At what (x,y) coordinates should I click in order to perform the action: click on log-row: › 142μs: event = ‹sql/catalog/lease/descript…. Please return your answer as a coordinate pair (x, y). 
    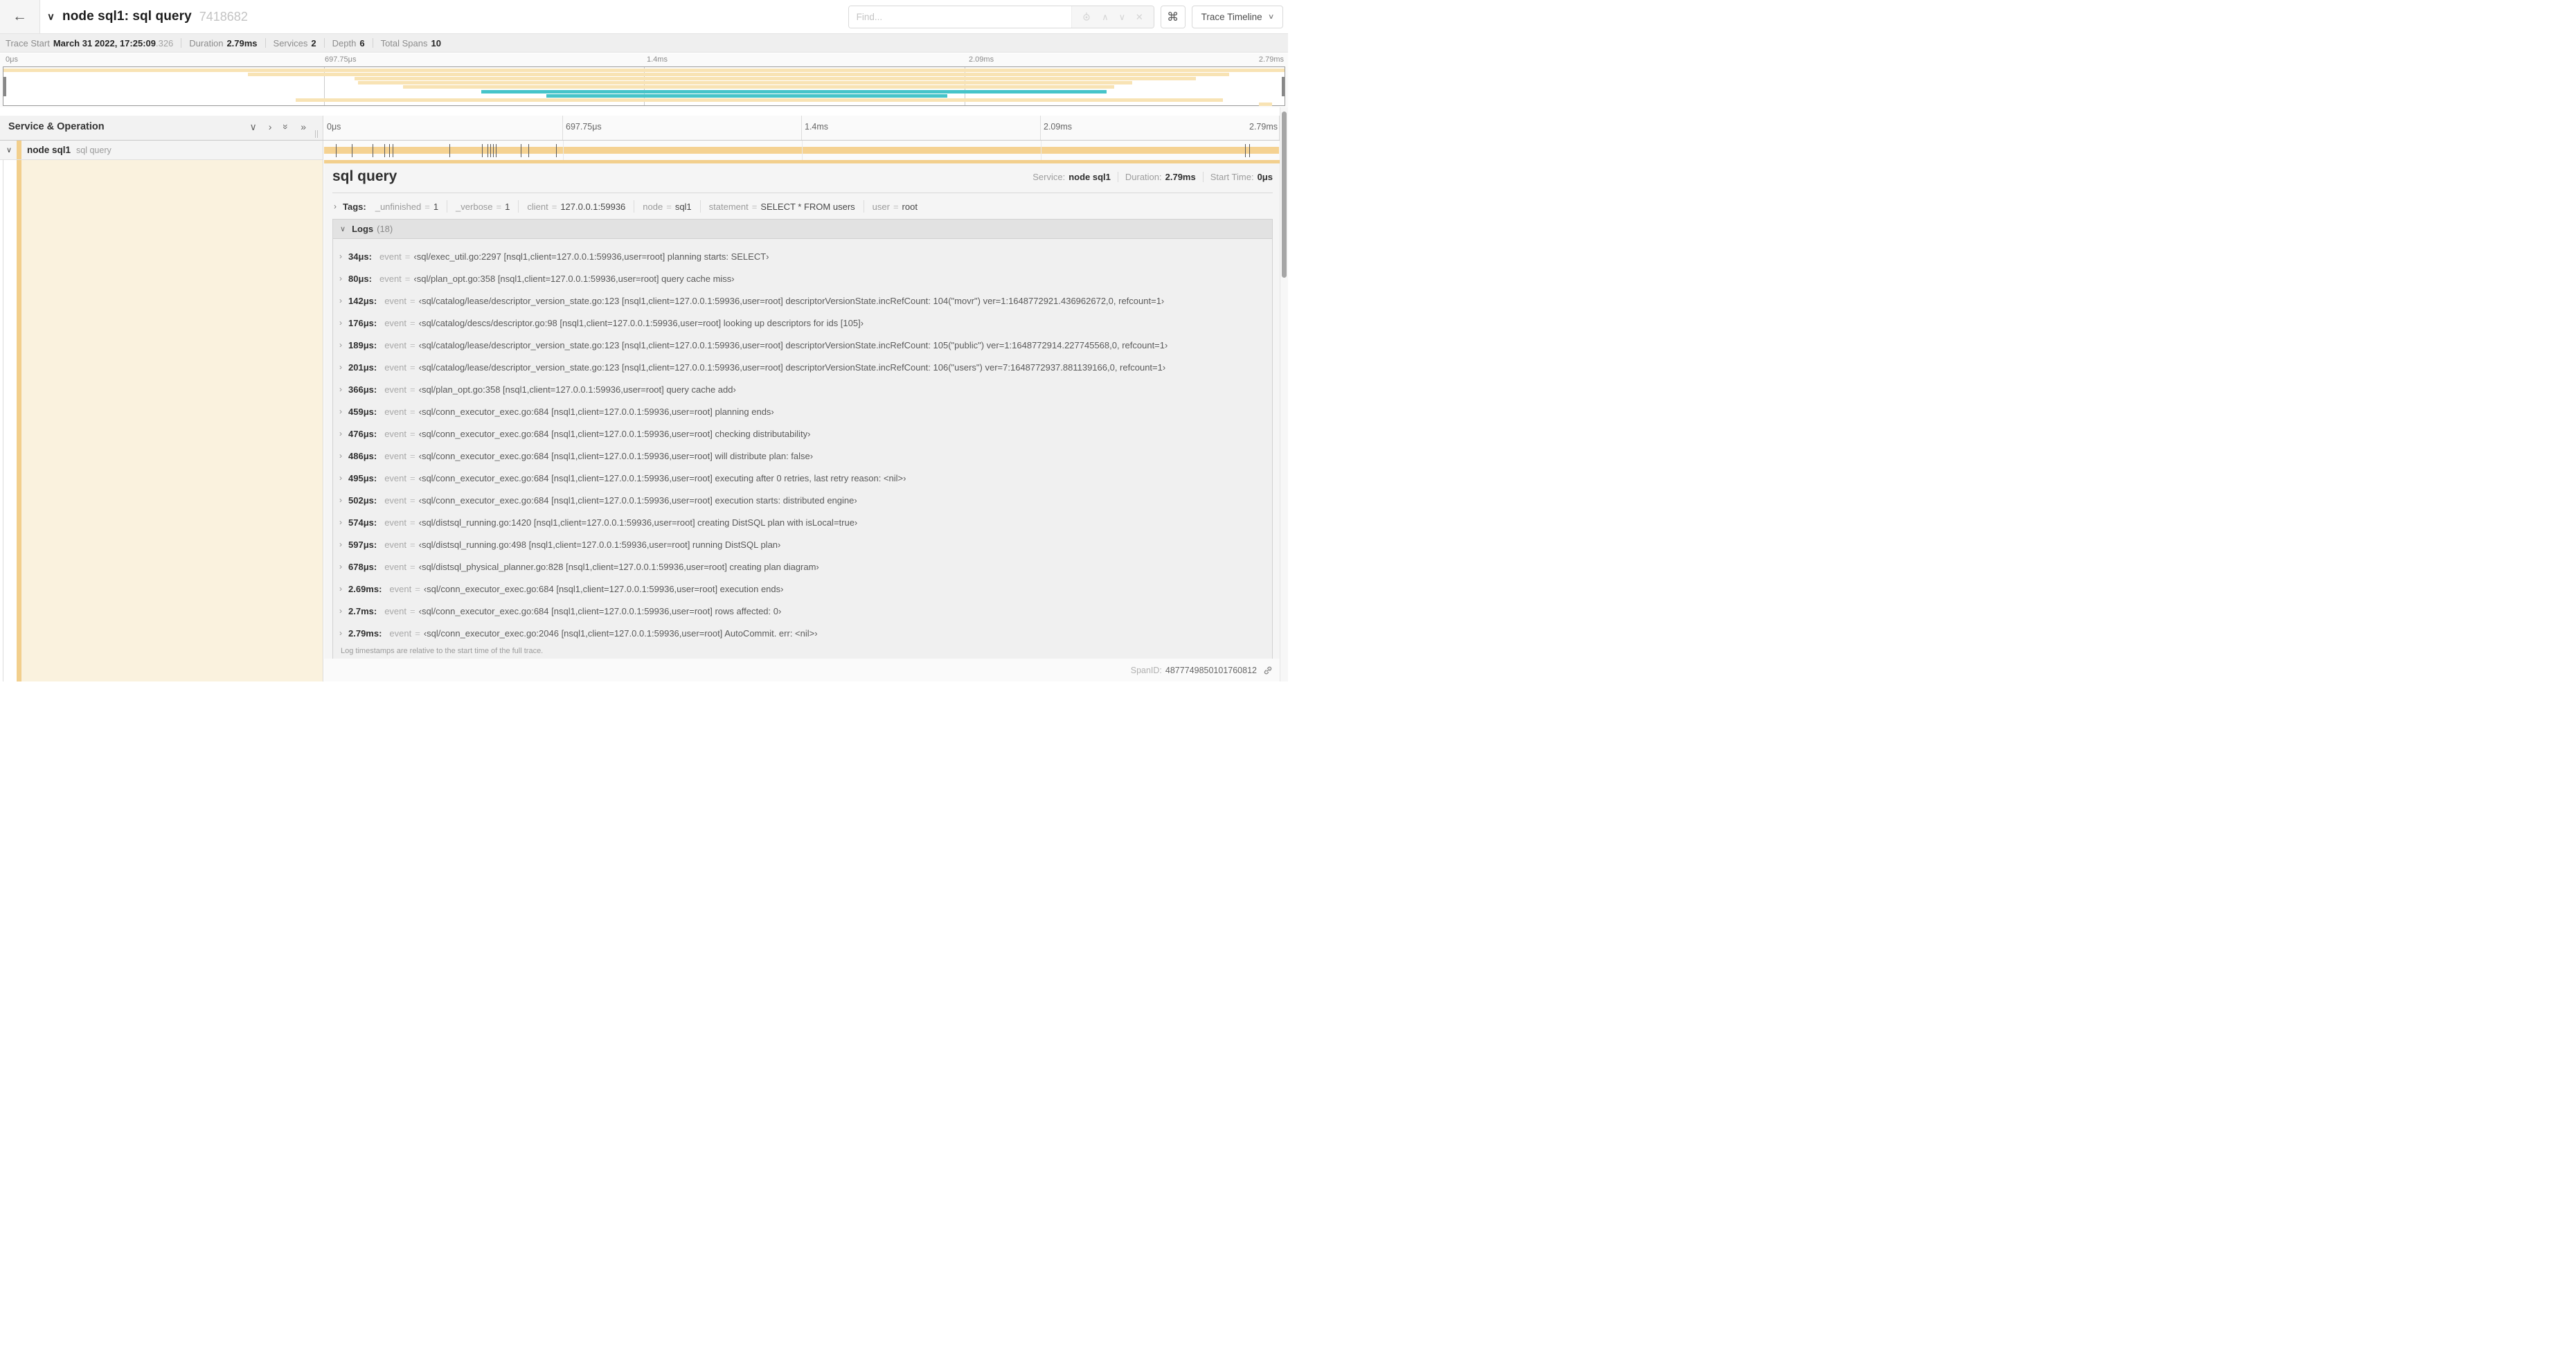
    Looking at the image, I should click on (803, 300).